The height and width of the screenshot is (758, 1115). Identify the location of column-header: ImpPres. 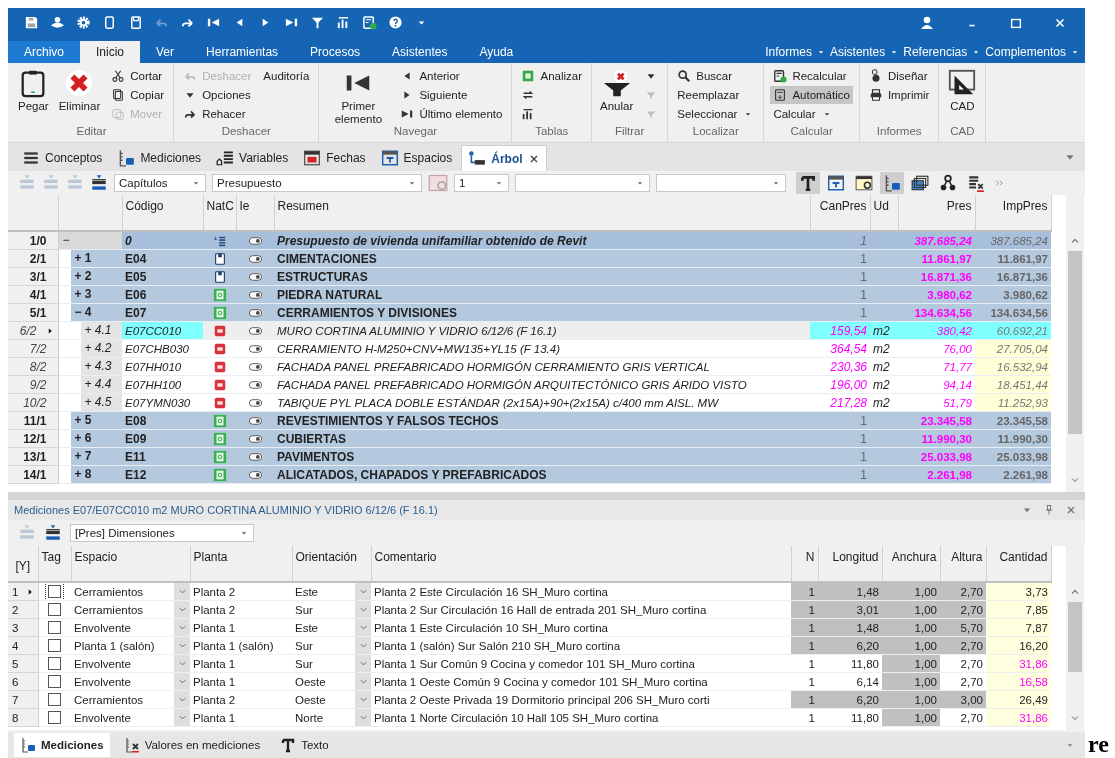
(1013, 213).